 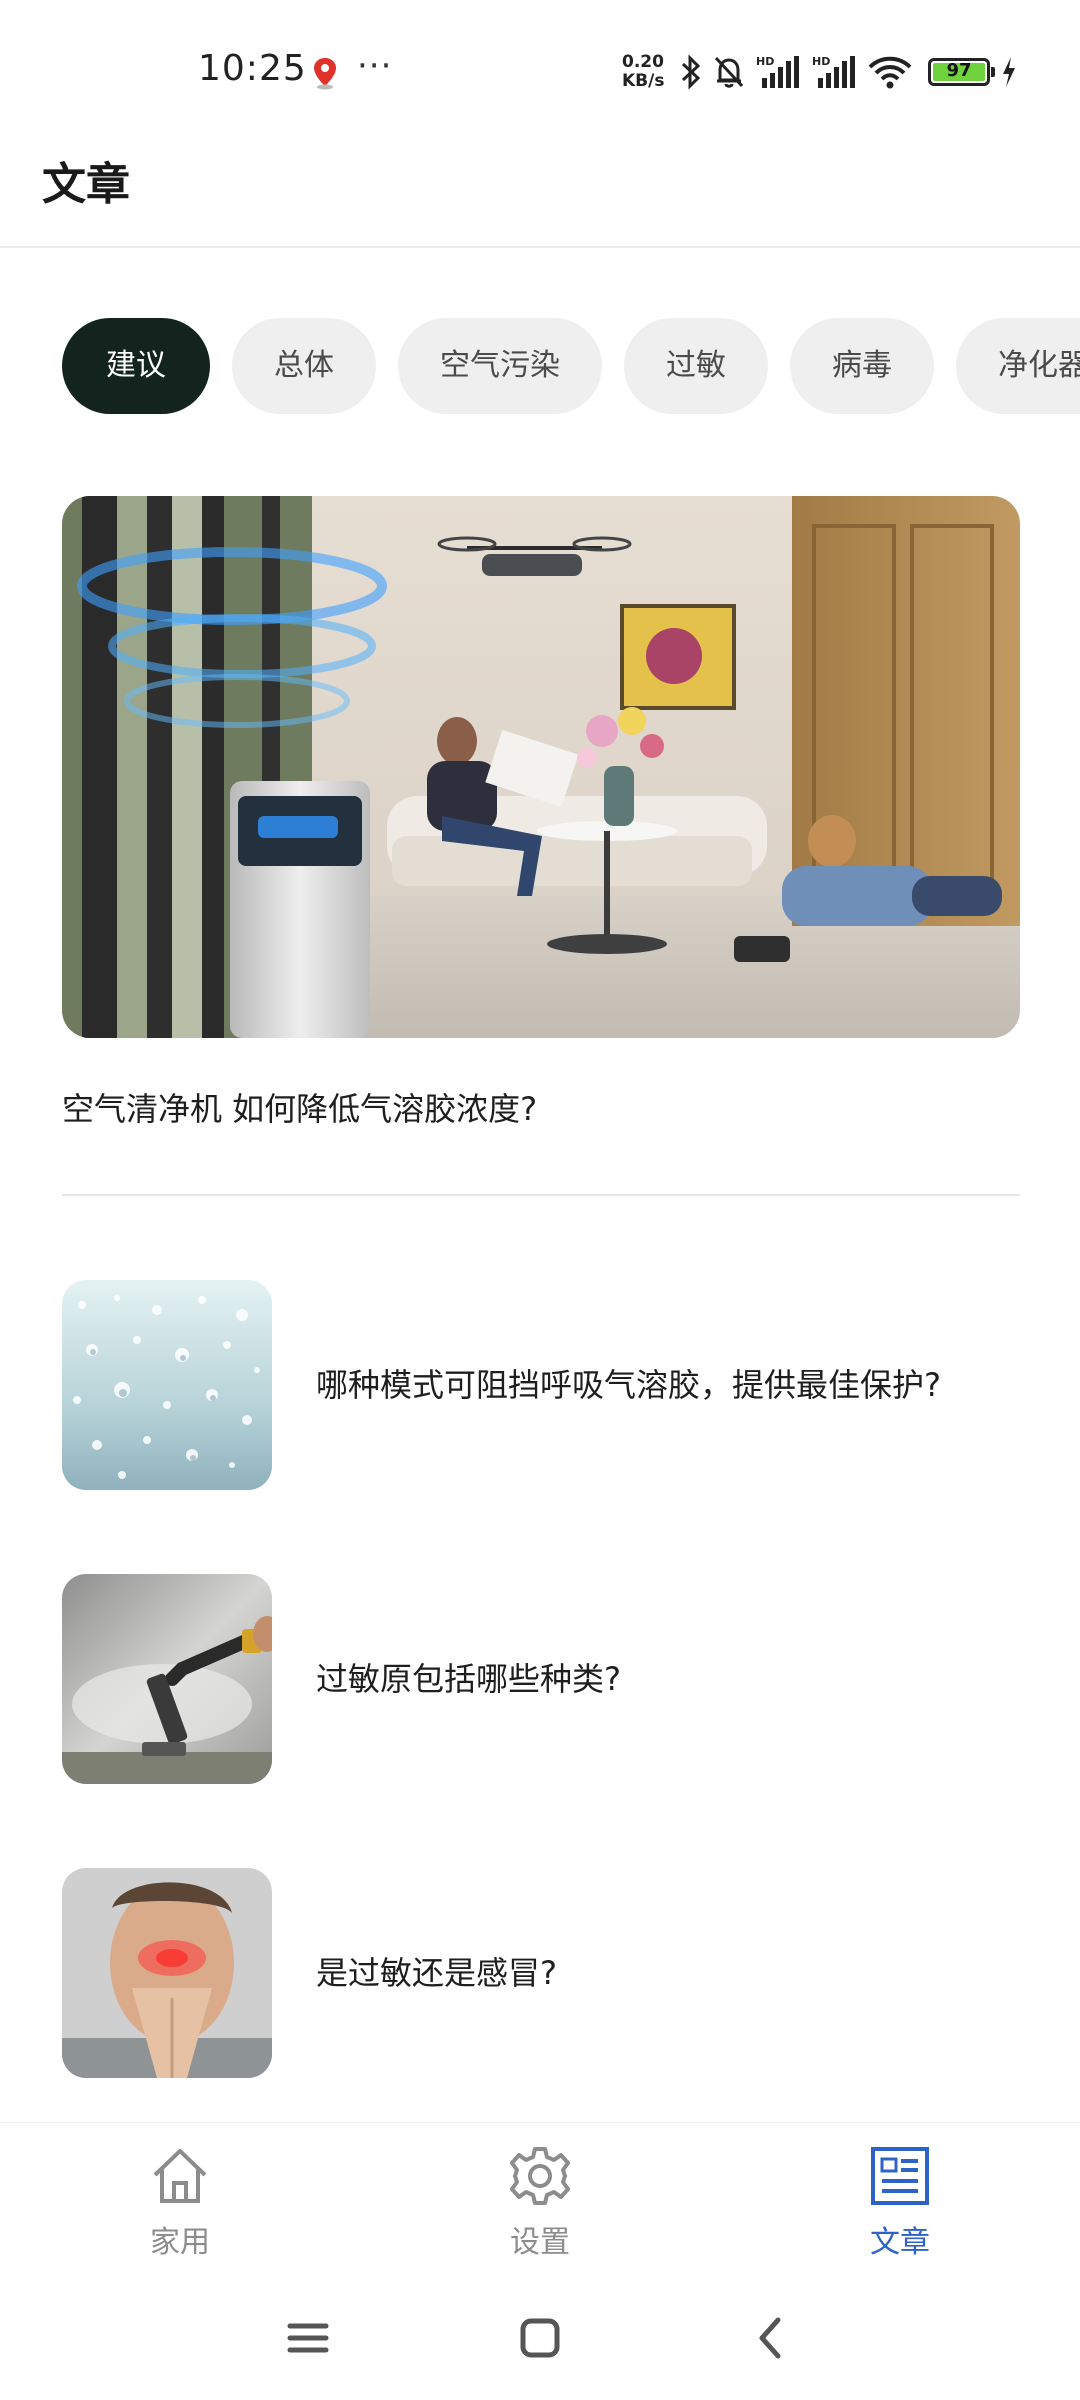 What do you see at coordinates (540, 194) in the screenshot?
I see `app-header: 文章` at bounding box center [540, 194].